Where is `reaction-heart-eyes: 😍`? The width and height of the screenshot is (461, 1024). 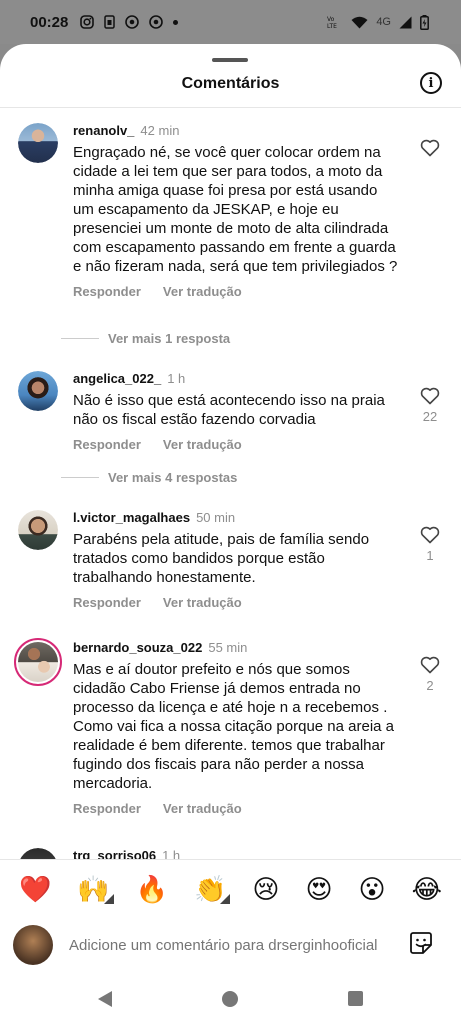
reaction-heart-eyes: 😍 is located at coordinates (318, 889).